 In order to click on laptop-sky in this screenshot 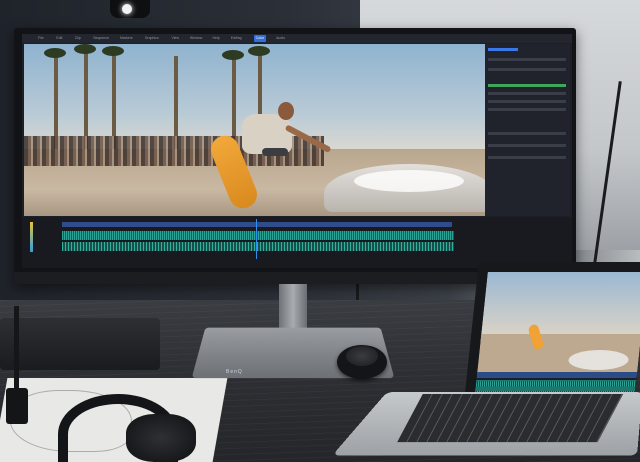, I will do `click(560, 307)`.